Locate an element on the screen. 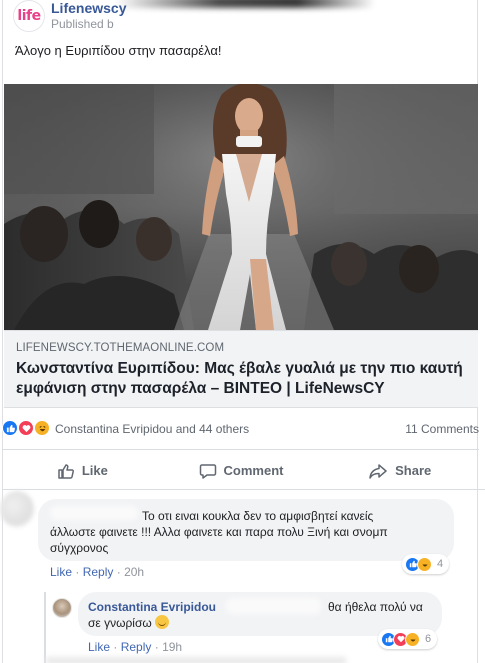 This screenshot has width=485, height=663. post-text: Άλογο η Ευριπίδου στην πασαρέλα! is located at coordinates (118, 50).